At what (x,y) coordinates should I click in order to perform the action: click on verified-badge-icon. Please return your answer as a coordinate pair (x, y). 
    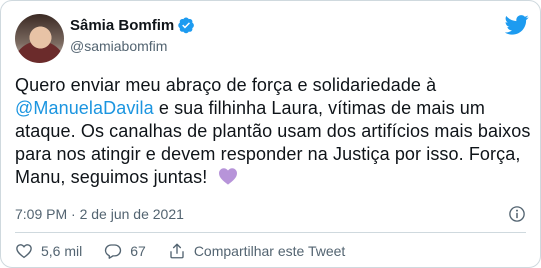
    Looking at the image, I should click on (186, 25).